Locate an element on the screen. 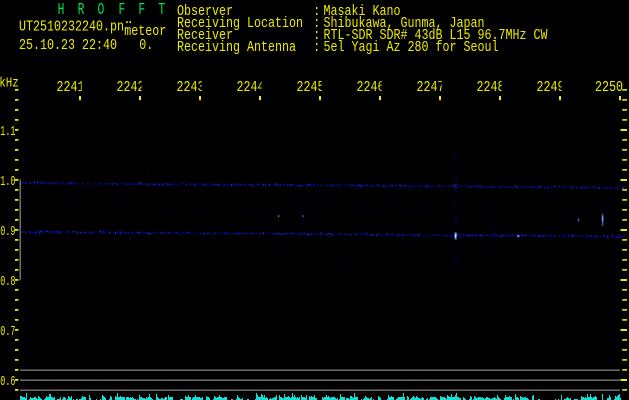 Image resolution: width=629 pixels, height=400 pixels. svg-text: 0.8 is located at coordinates (7, 282).